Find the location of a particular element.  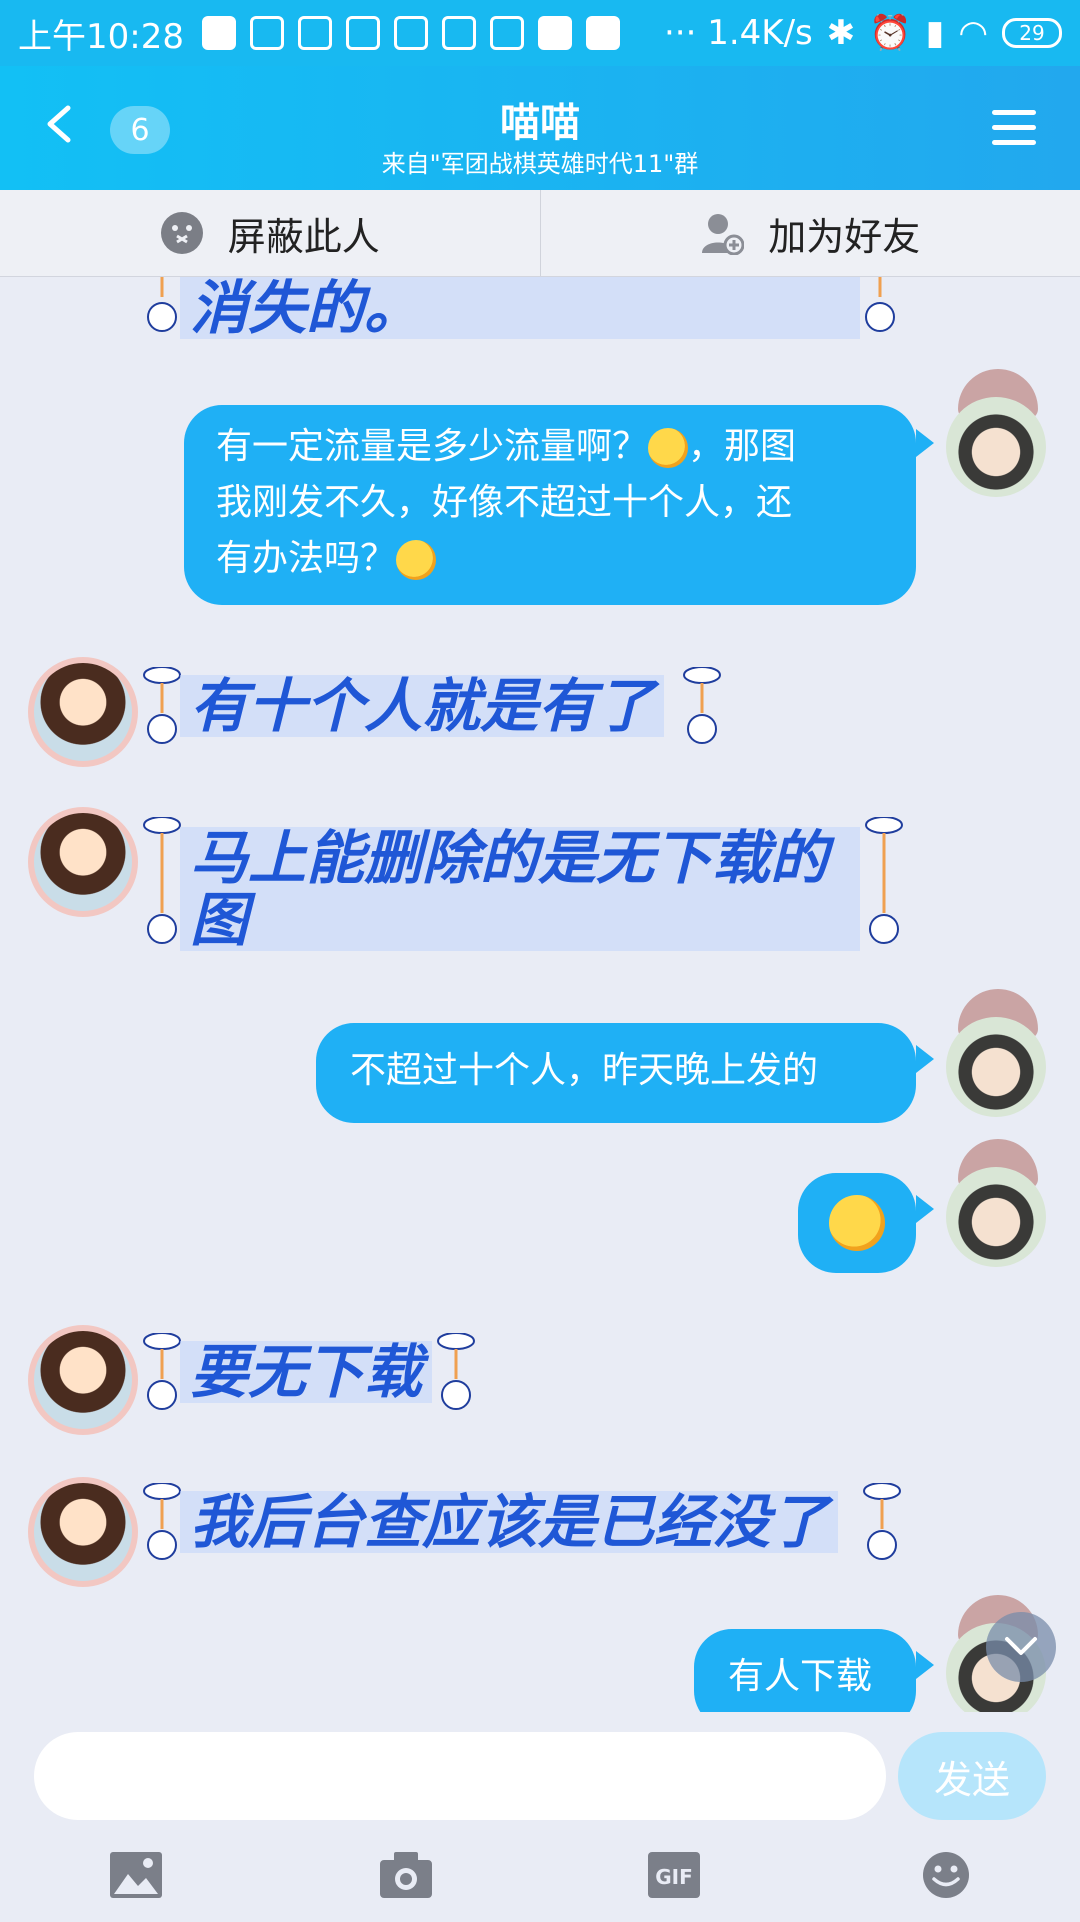

message-input is located at coordinates (460, 1776).